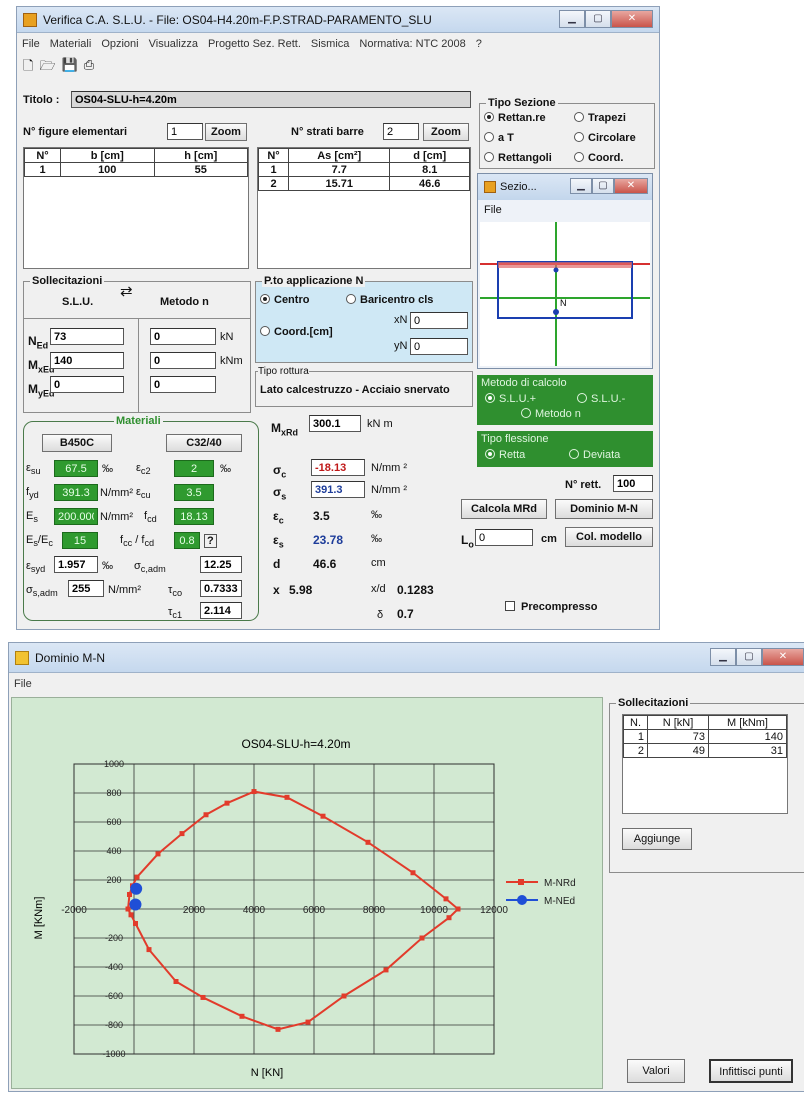 The image size is (804, 1093). Describe the element at coordinates (594, 455) in the screenshot. I see `radio-deviata: Deviata` at that location.